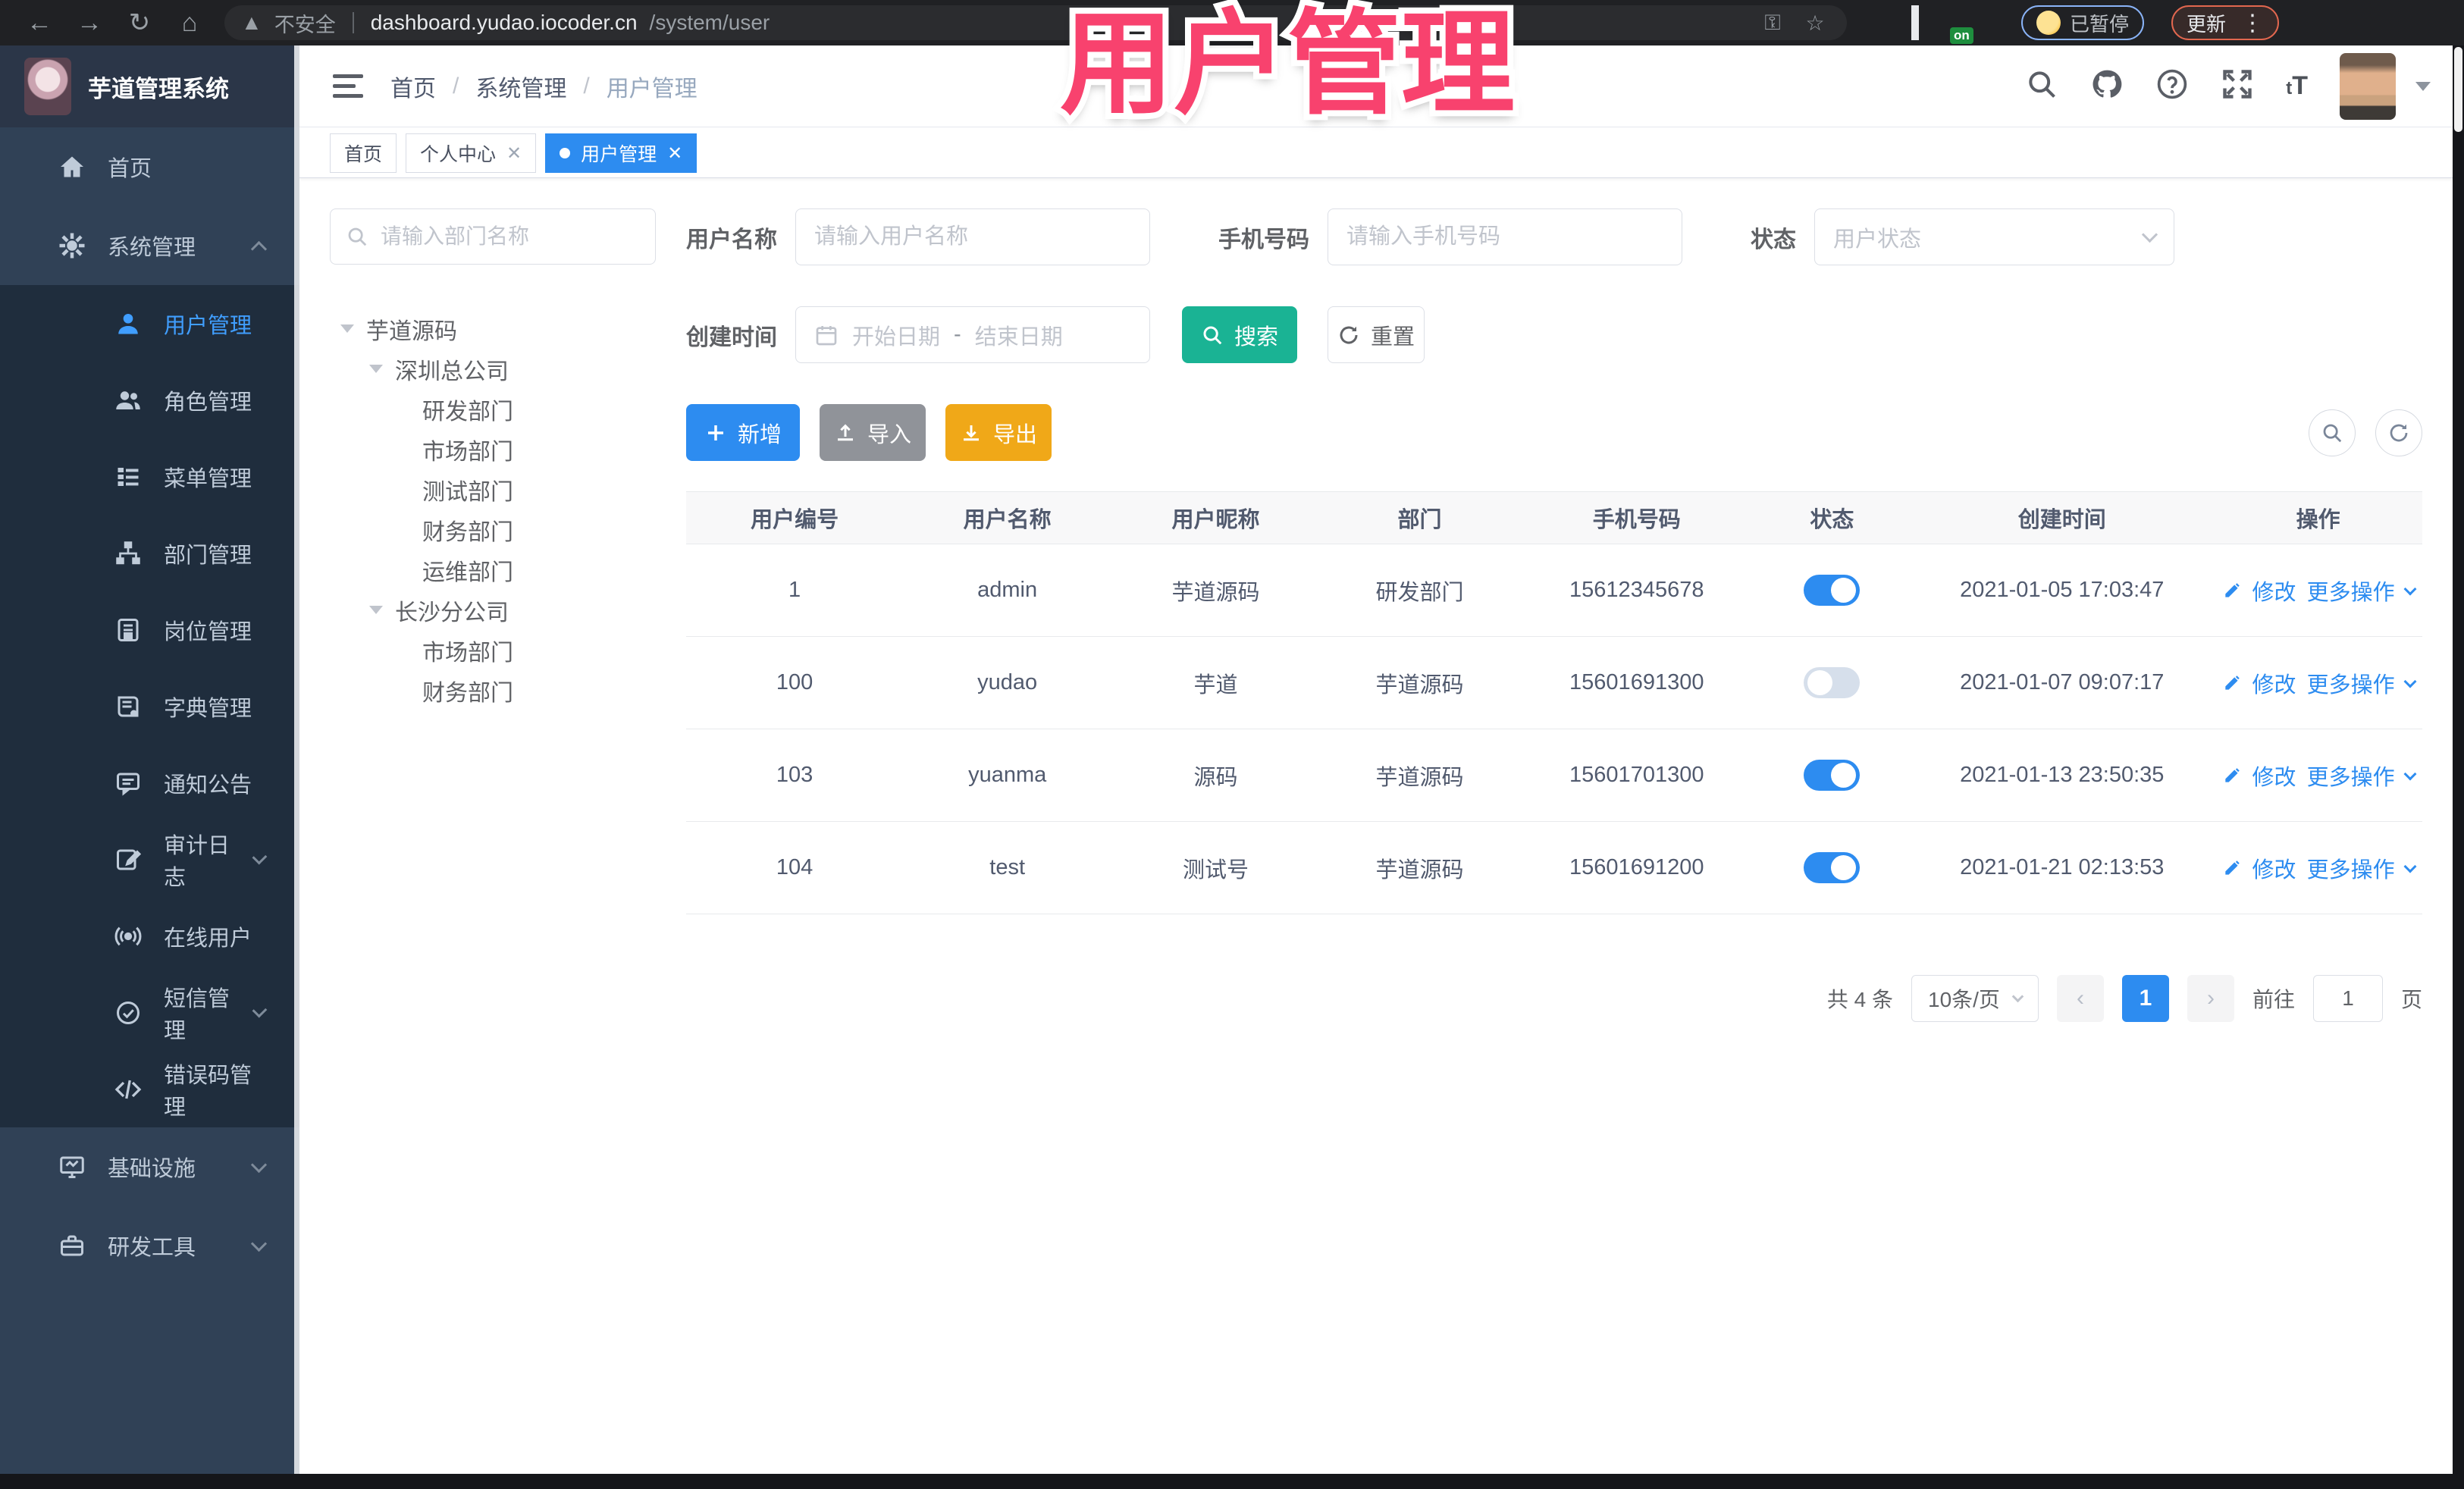 The height and width of the screenshot is (1489, 2464). What do you see at coordinates (2458, 89) in the screenshot?
I see `scrollbar-thumb` at bounding box center [2458, 89].